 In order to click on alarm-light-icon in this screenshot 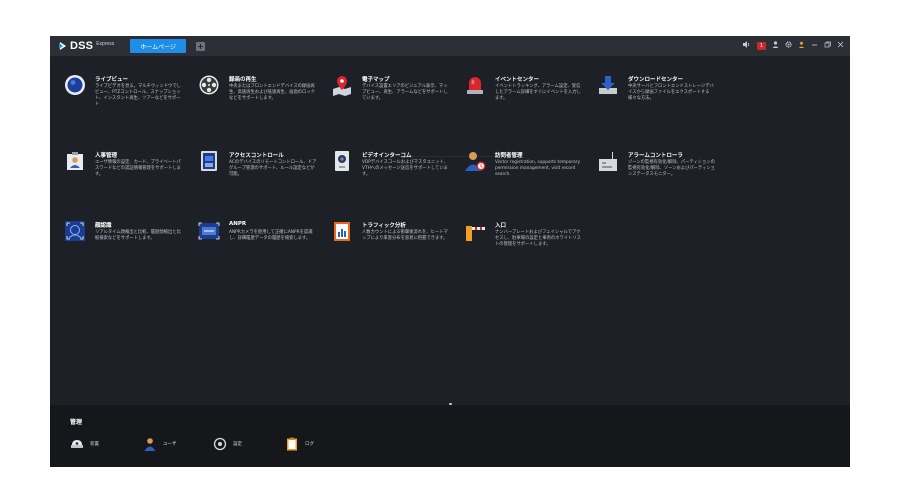, I will do `click(475, 85)`.